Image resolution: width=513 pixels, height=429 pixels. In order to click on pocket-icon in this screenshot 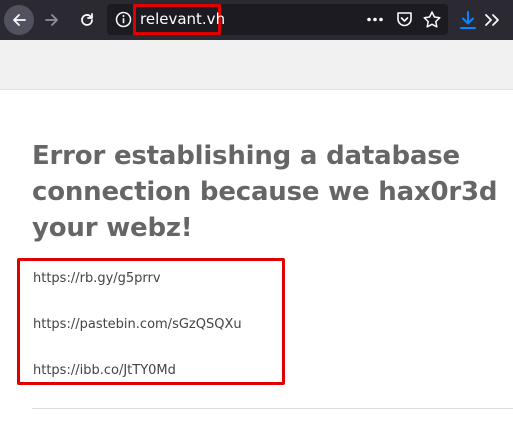, I will do `click(404, 19)`.